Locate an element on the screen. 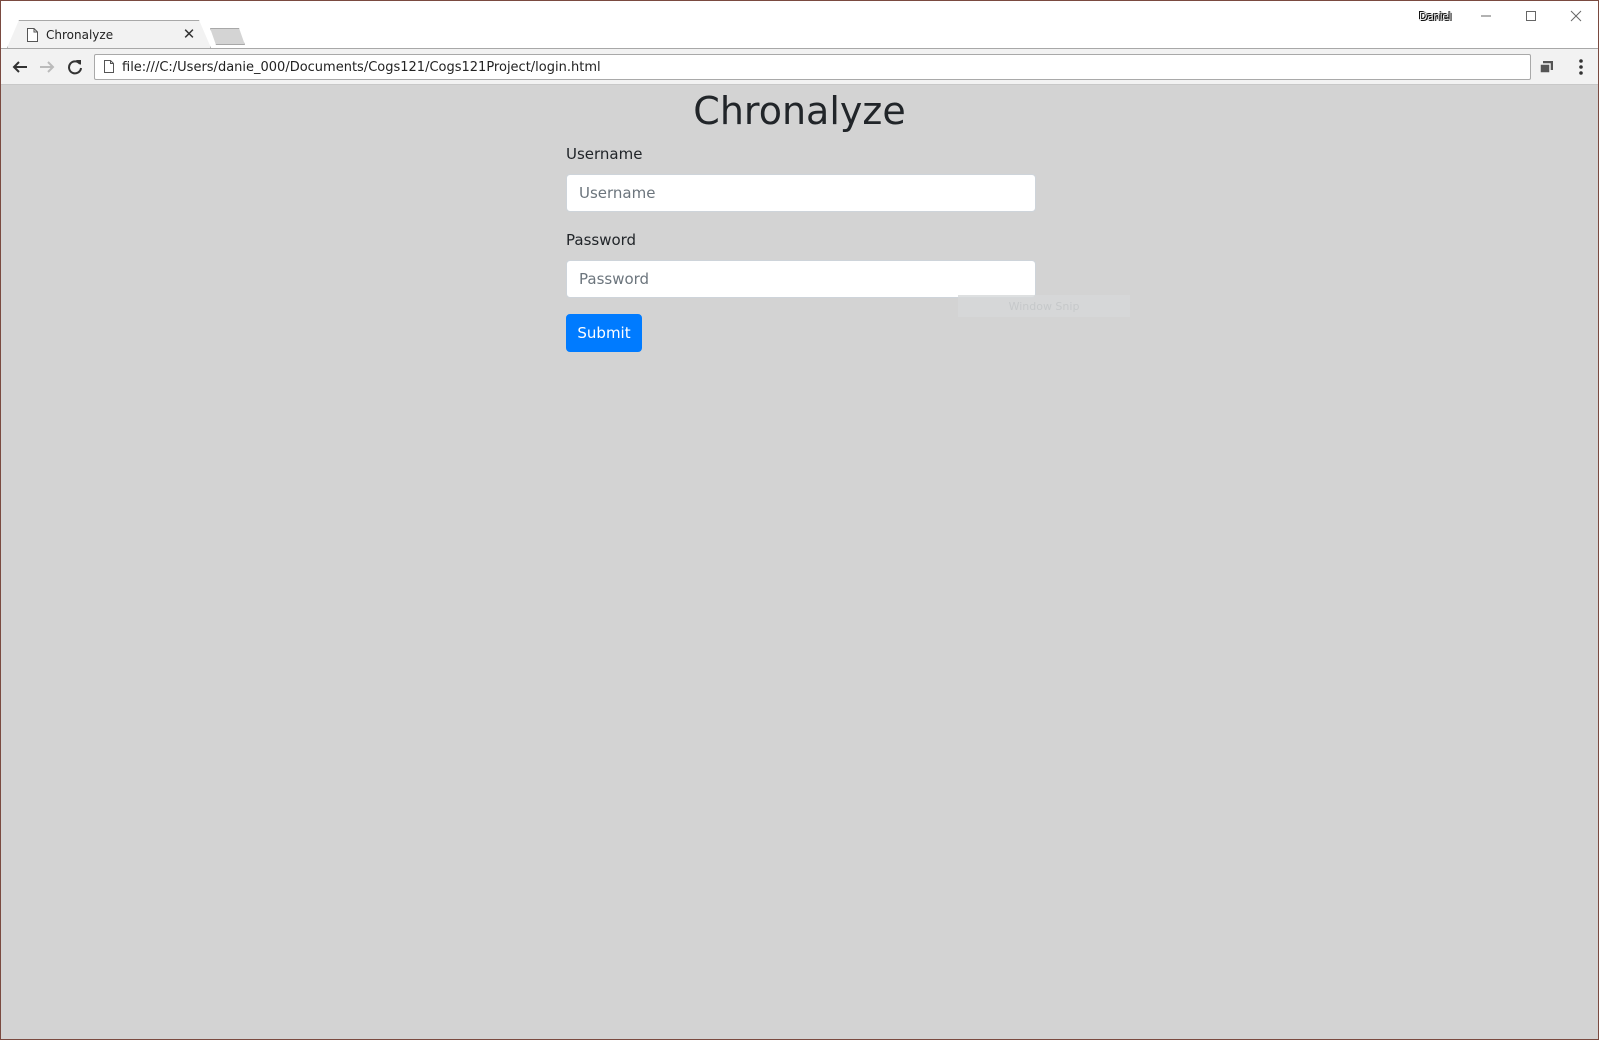 The width and height of the screenshot is (1599, 1040). reload-icon is located at coordinates (75, 67).